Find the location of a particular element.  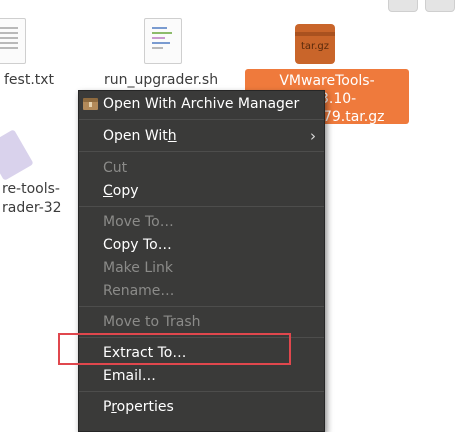

archive-manager-icon is located at coordinates (90, 104).